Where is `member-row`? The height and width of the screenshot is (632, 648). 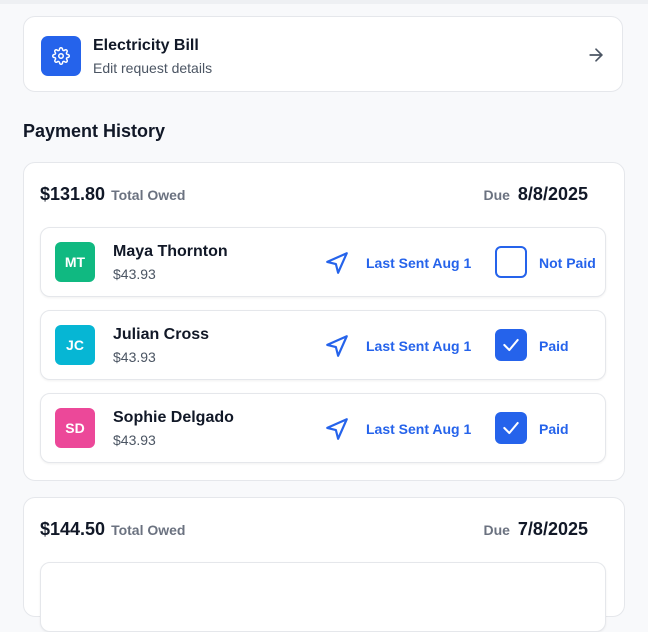
member-row is located at coordinates (323, 597).